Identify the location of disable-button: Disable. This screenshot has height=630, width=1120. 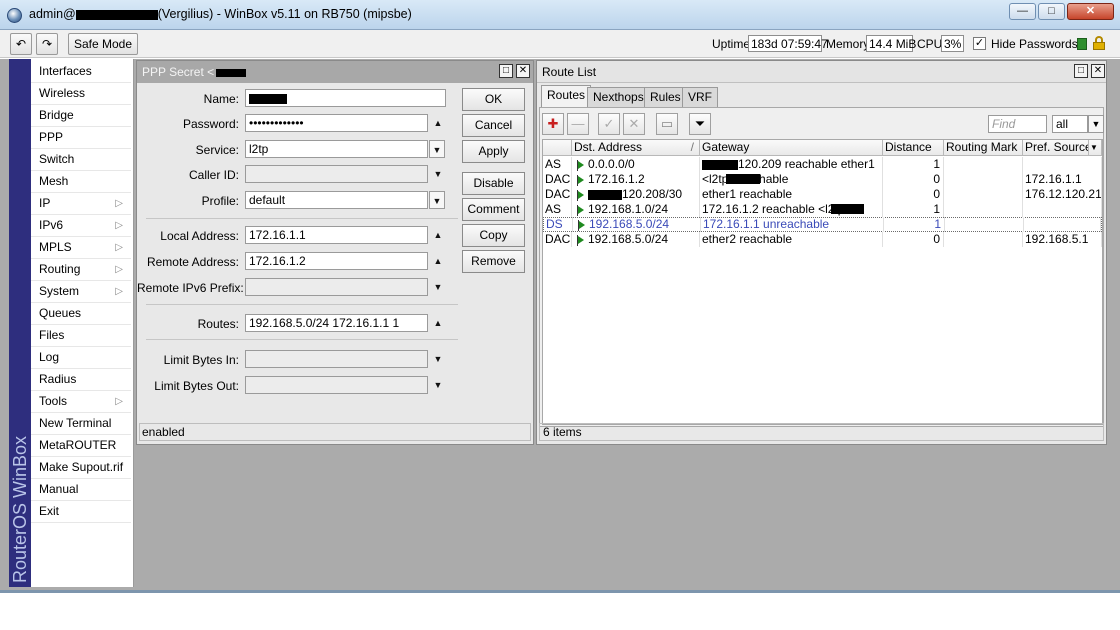
(493, 183).